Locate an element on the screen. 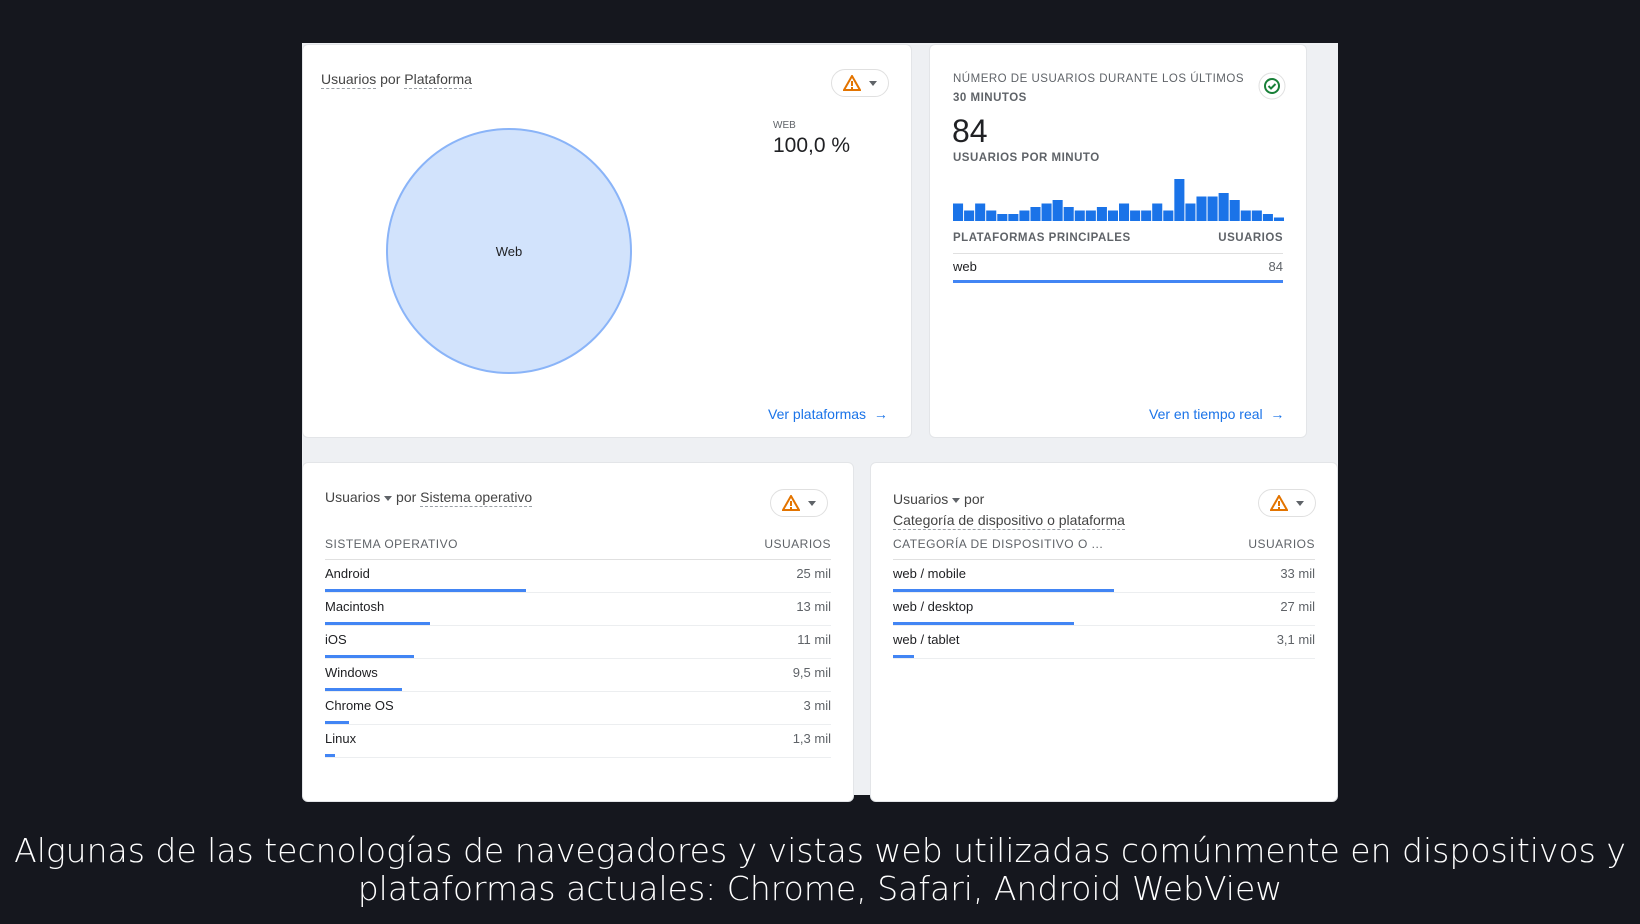  title-line2: 30 MINUTOS is located at coordinates (990, 98).